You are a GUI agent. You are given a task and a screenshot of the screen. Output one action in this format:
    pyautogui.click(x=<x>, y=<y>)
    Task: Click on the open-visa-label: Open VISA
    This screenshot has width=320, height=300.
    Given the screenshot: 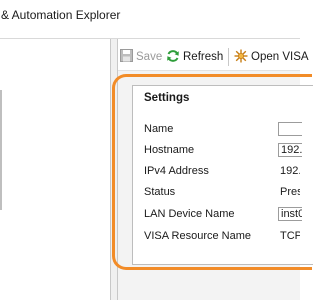 What is the action you would take?
    pyautogui.click(x=280, y=57)
    